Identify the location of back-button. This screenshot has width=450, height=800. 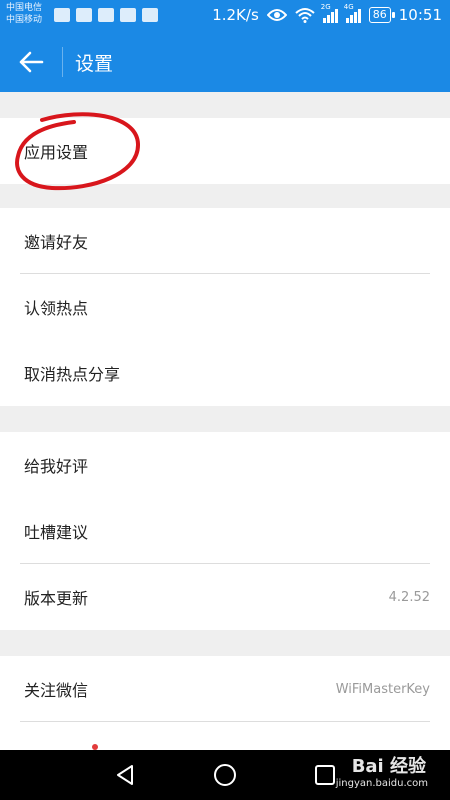
(31, 62).